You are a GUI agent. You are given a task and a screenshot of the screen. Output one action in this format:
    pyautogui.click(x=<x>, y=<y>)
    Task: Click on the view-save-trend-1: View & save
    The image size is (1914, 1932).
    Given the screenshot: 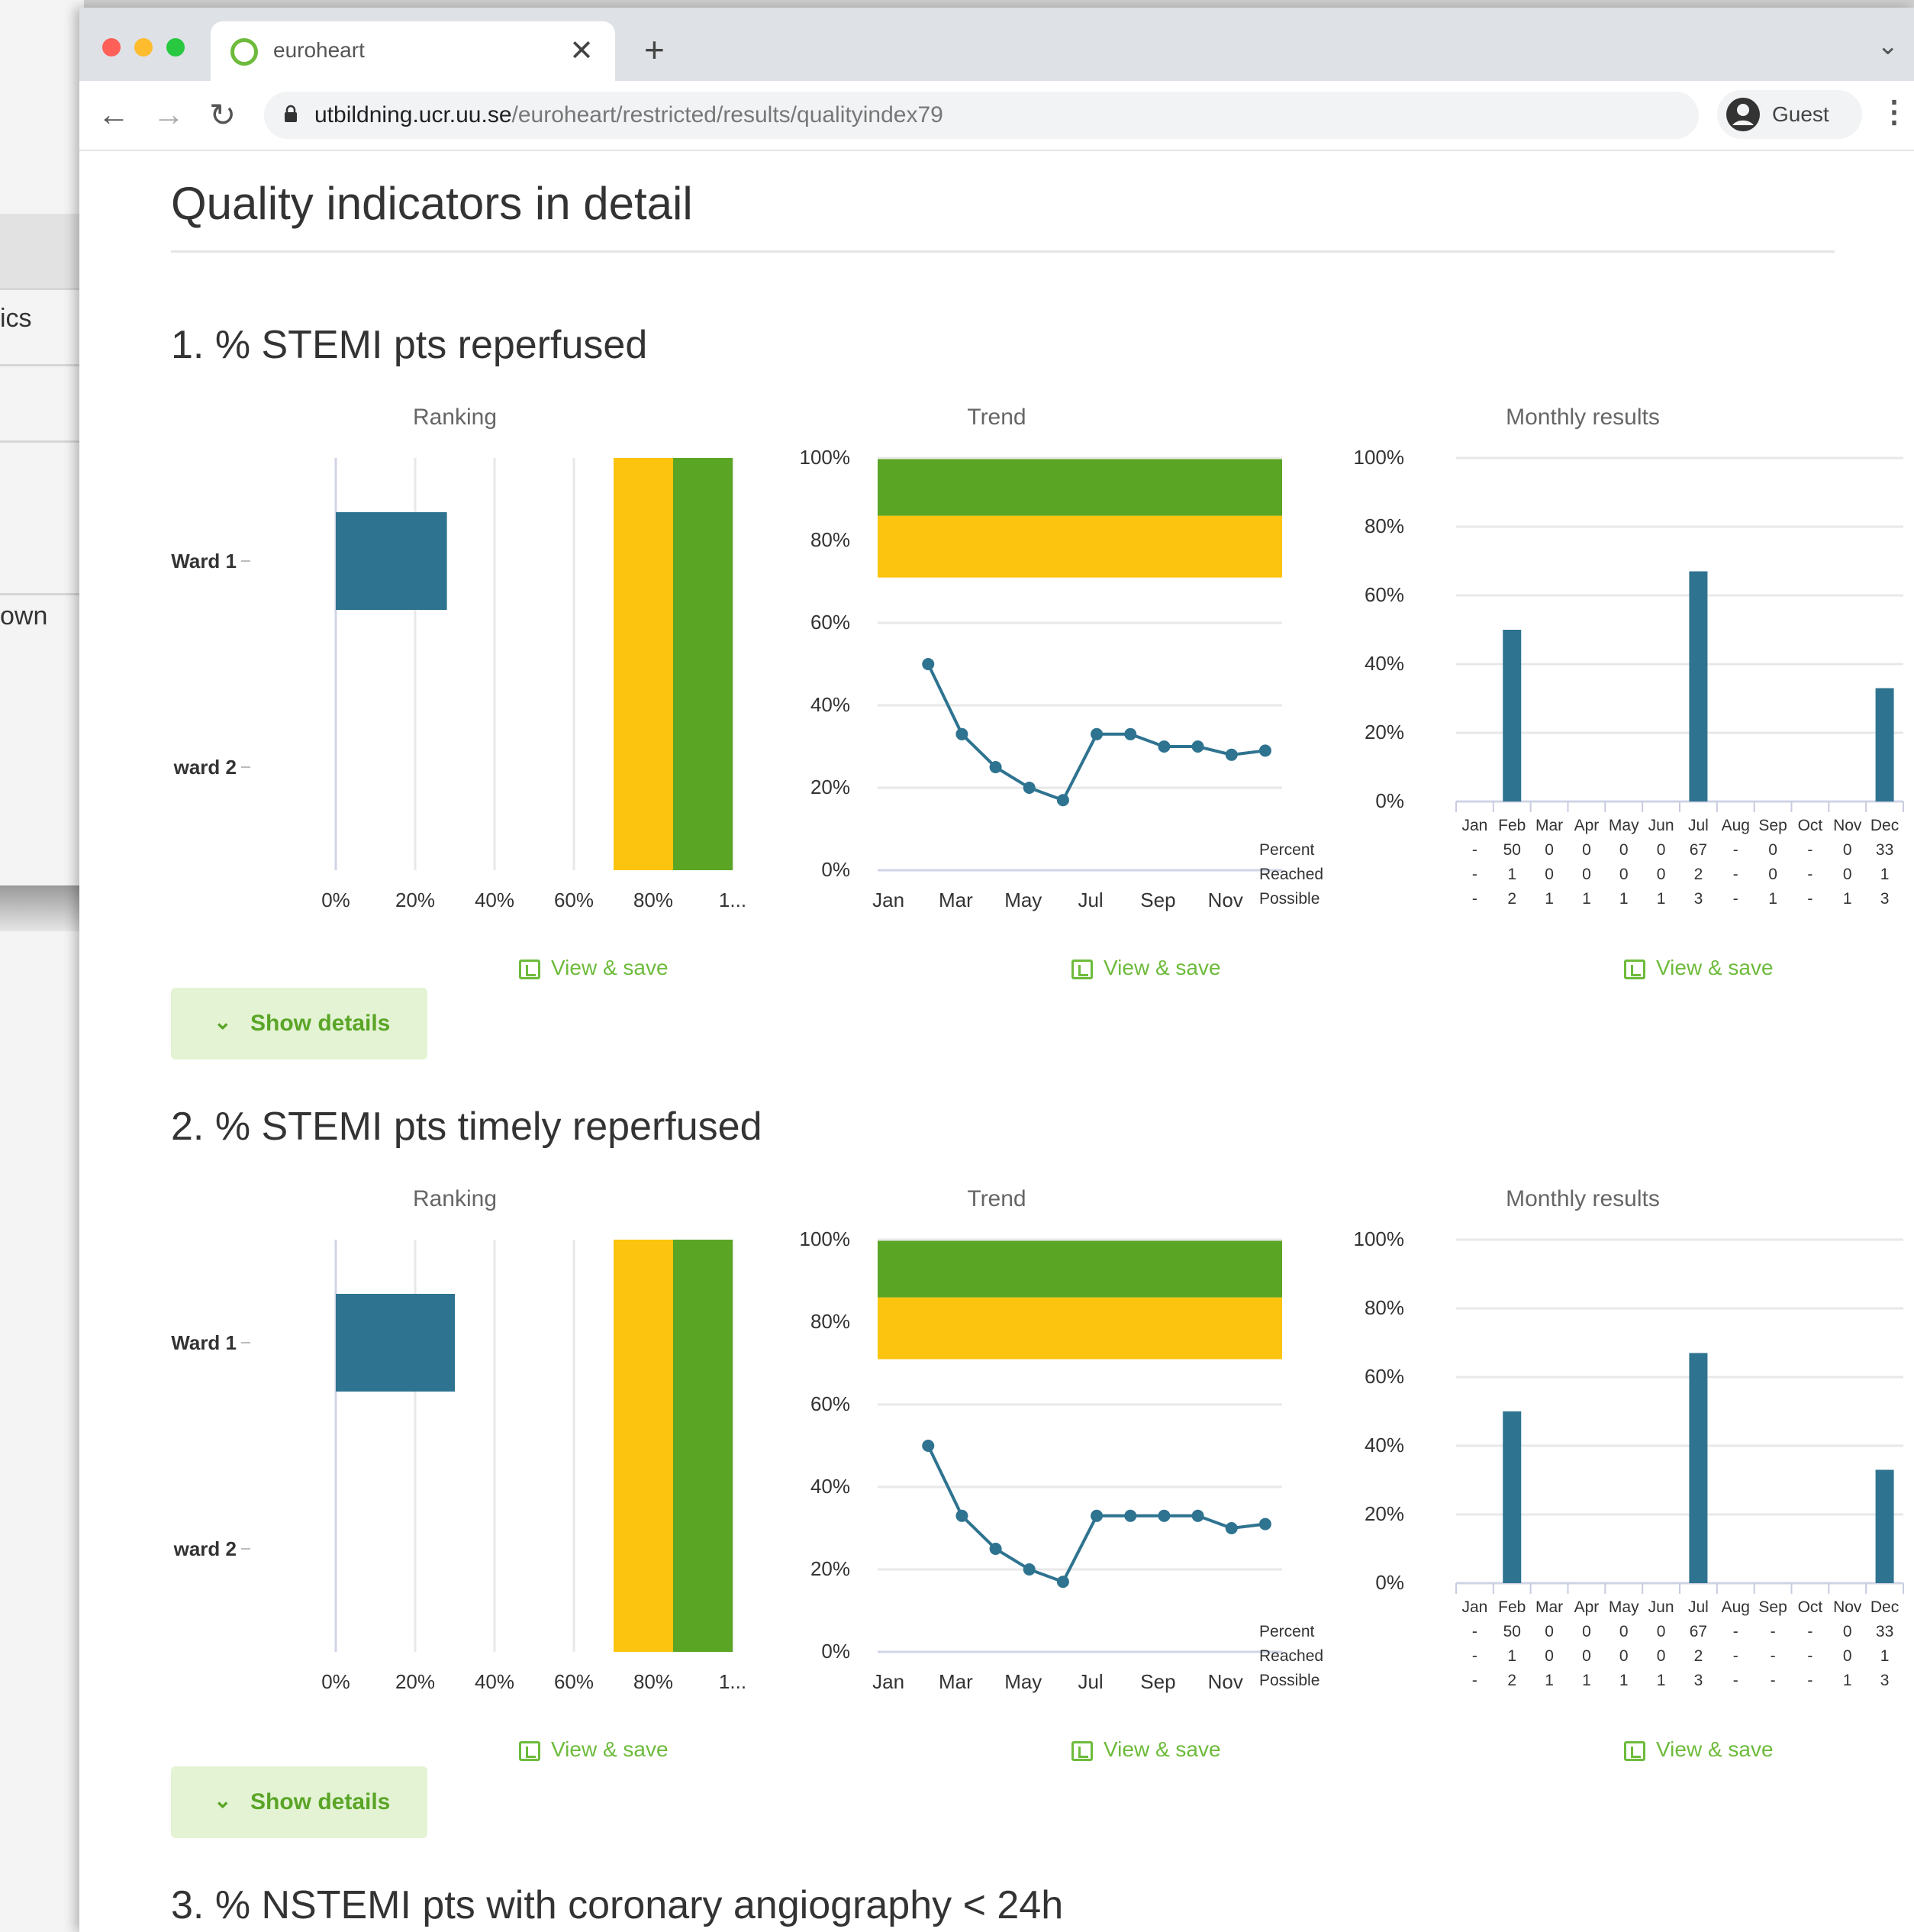 What is the action you would take?
    pyautogui.click(x=1146, y=968)
    